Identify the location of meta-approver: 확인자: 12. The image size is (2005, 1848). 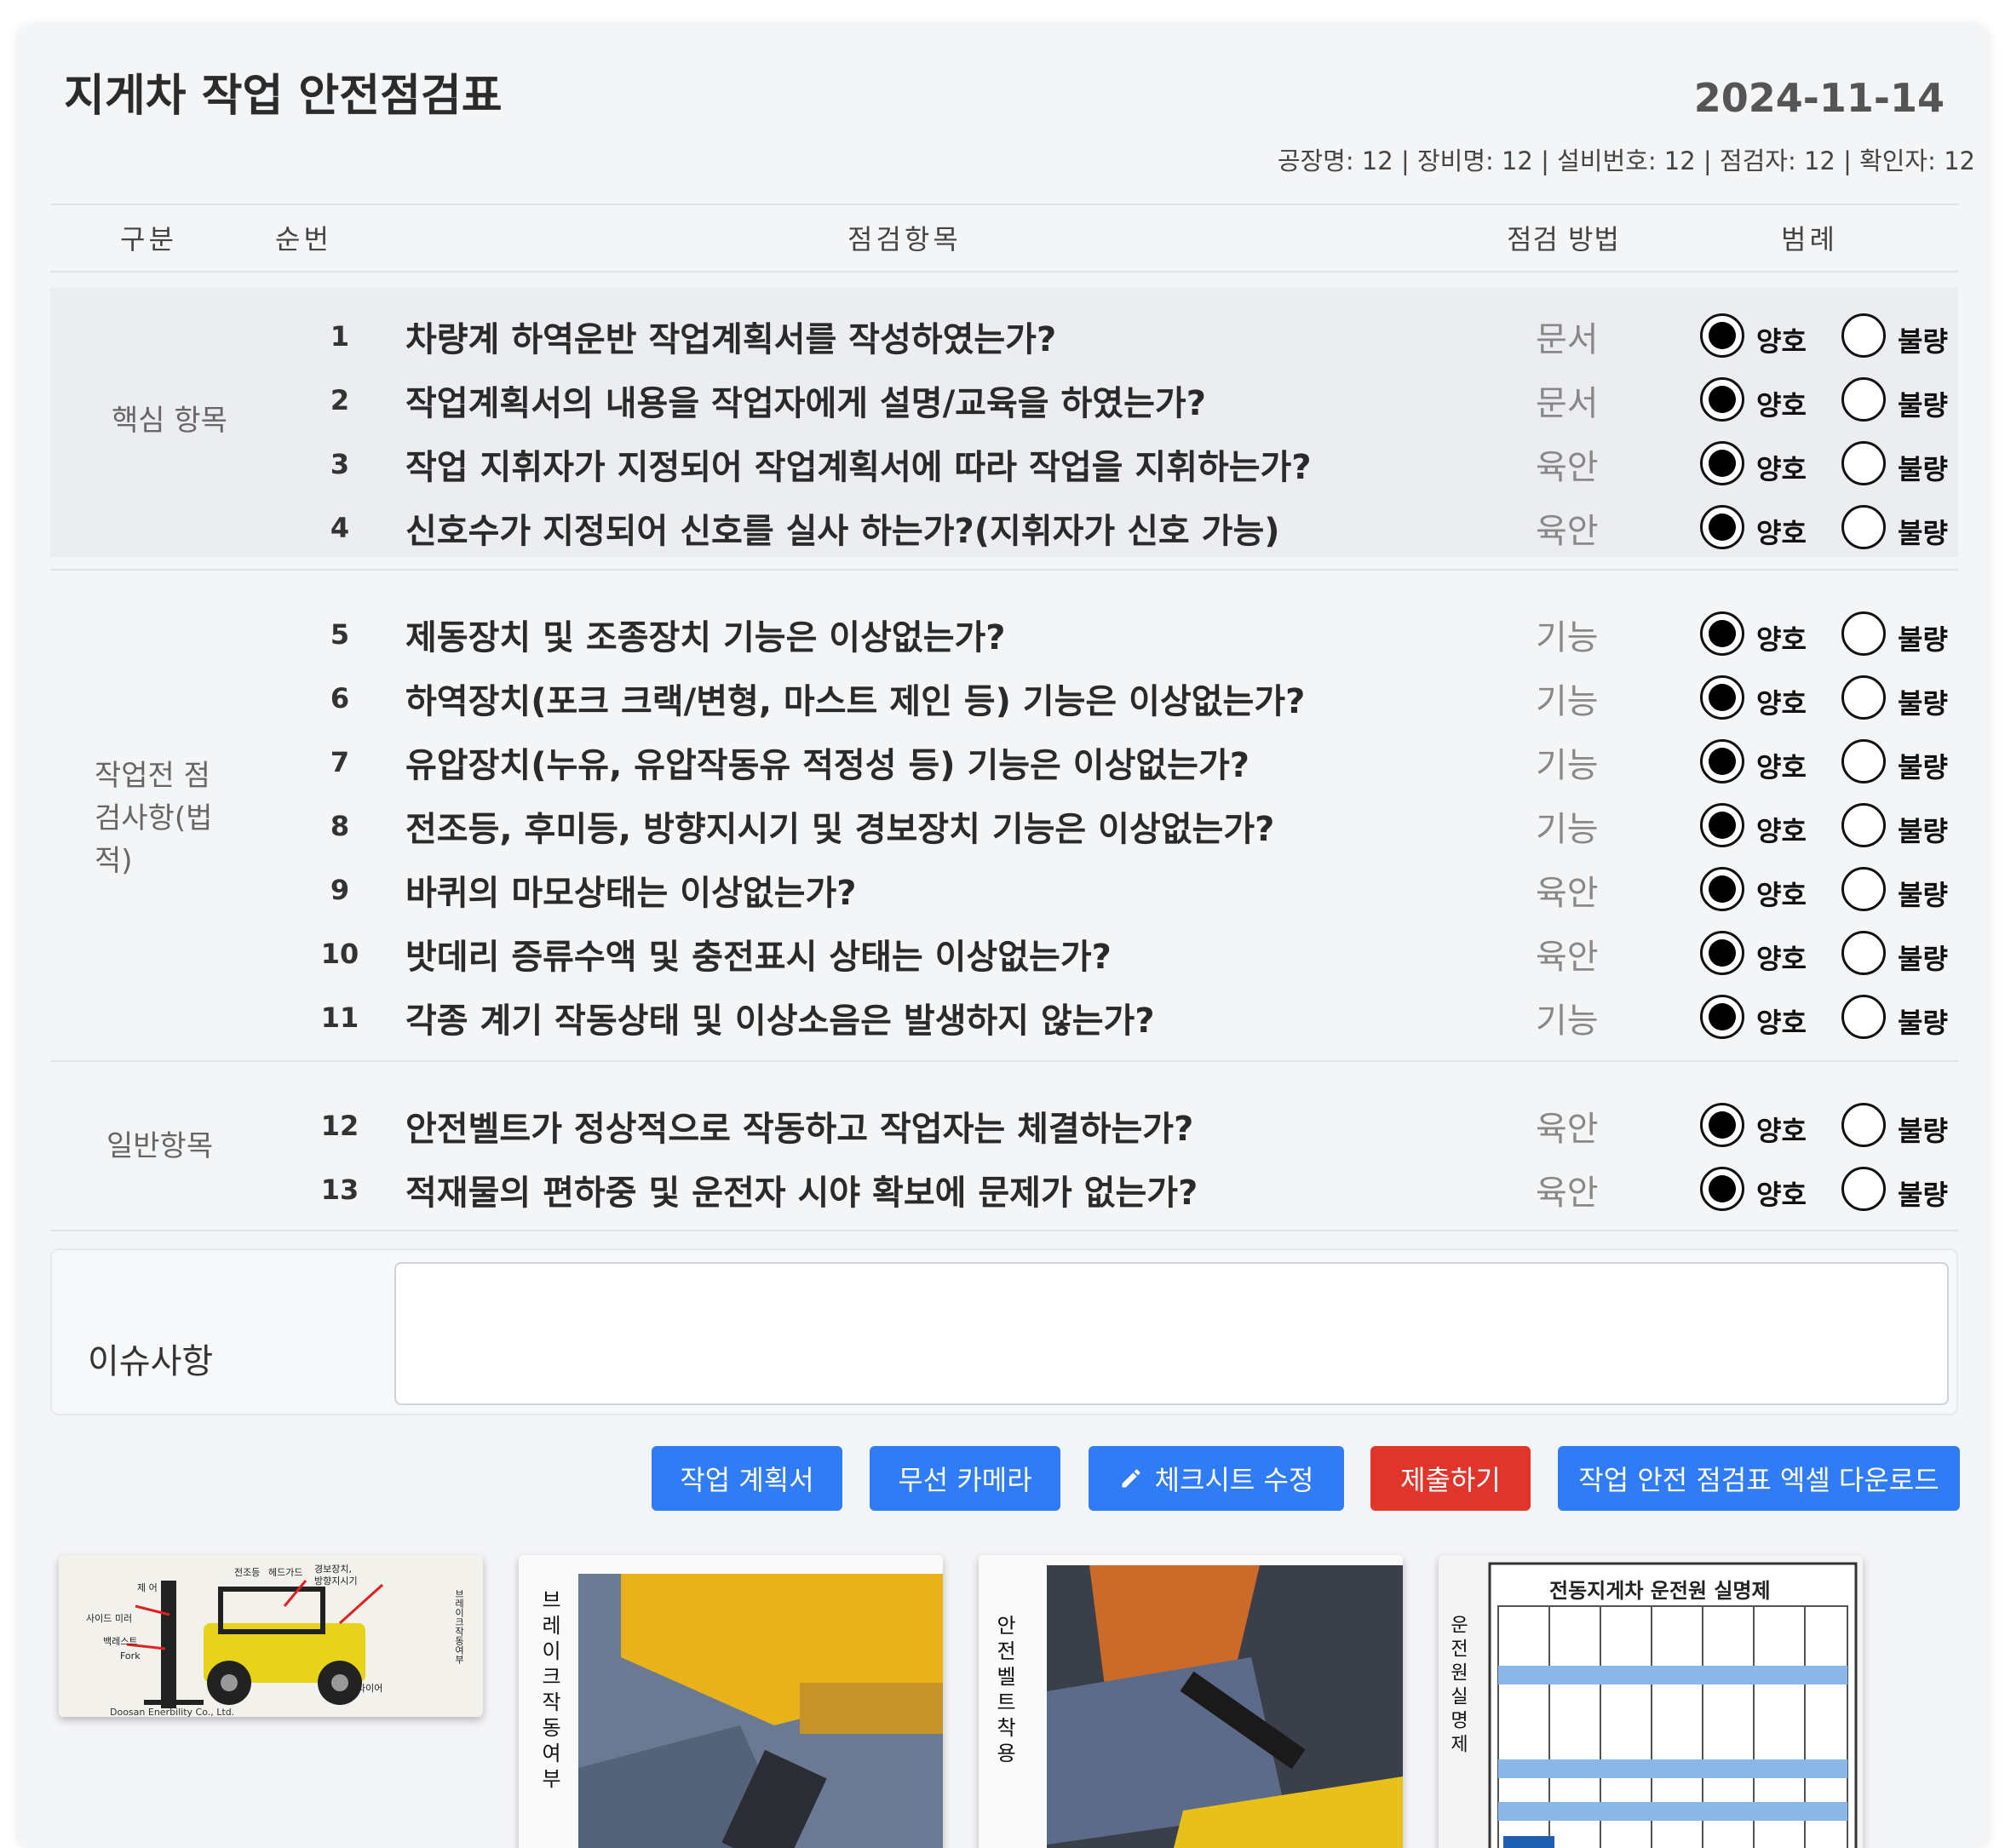
(1917, 160).